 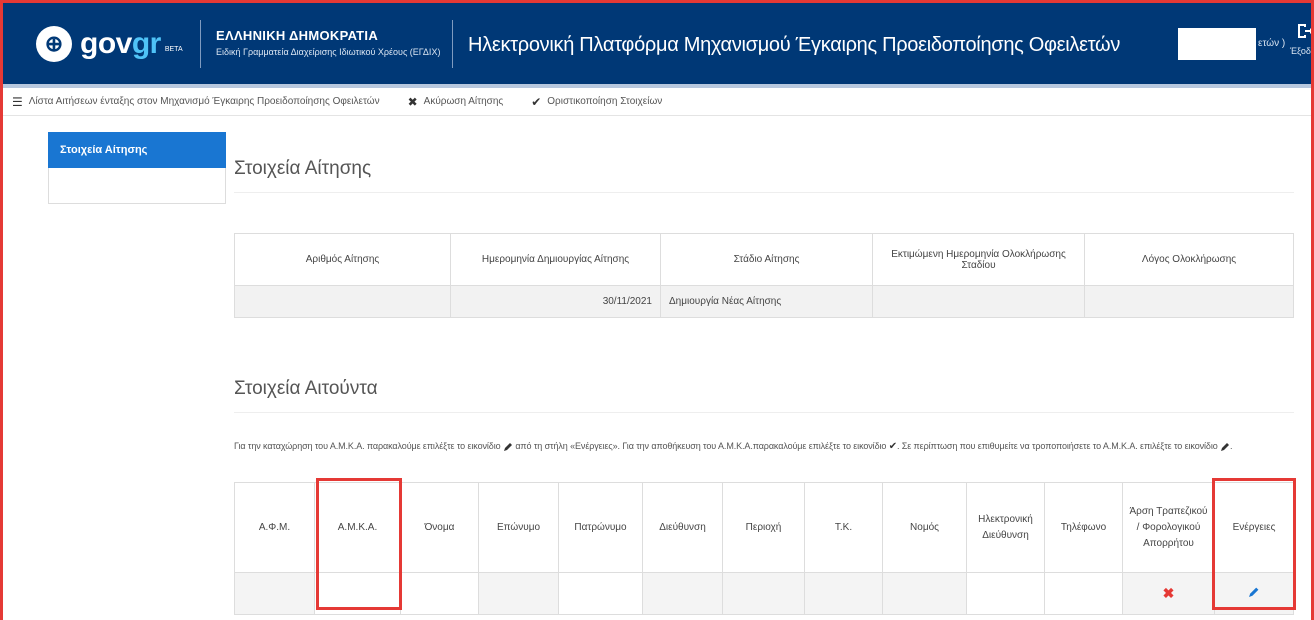 What do you see at coordinates (1217, 44) in the screenshot?
I see `user-name-redacted` at bounding box center [1217, 44].